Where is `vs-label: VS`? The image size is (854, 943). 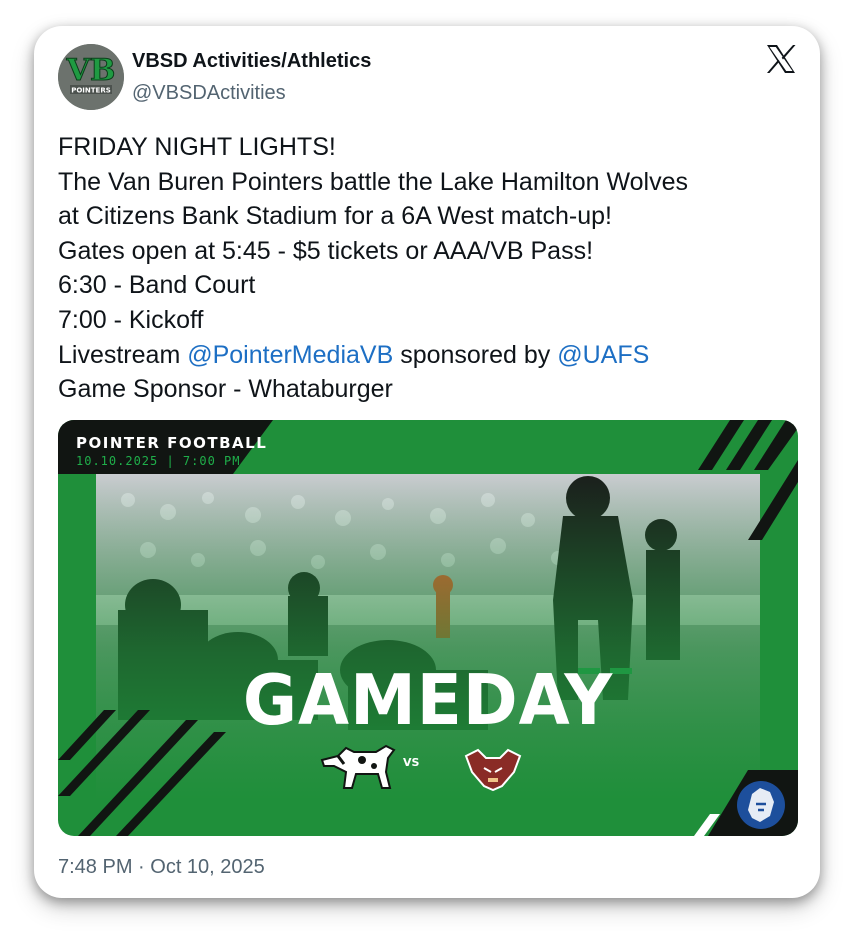
vs-label: VS is located at coordinates (411, 762).